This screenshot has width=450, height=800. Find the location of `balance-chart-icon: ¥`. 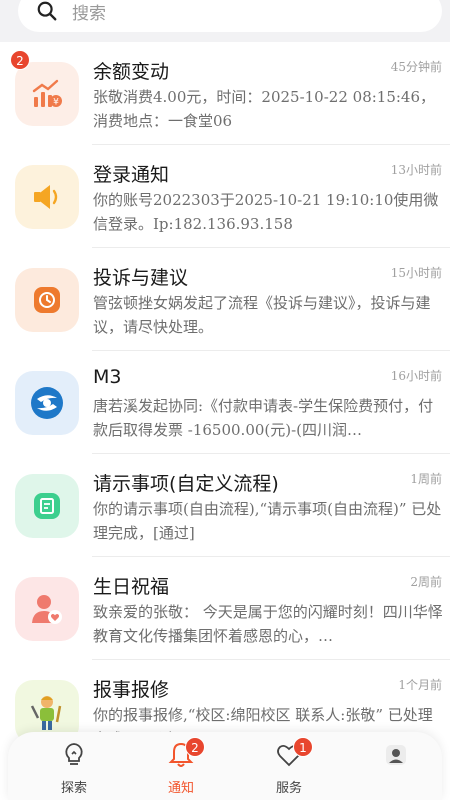

balance-chart-icon: ¥ is located at coordinates (47, 93).